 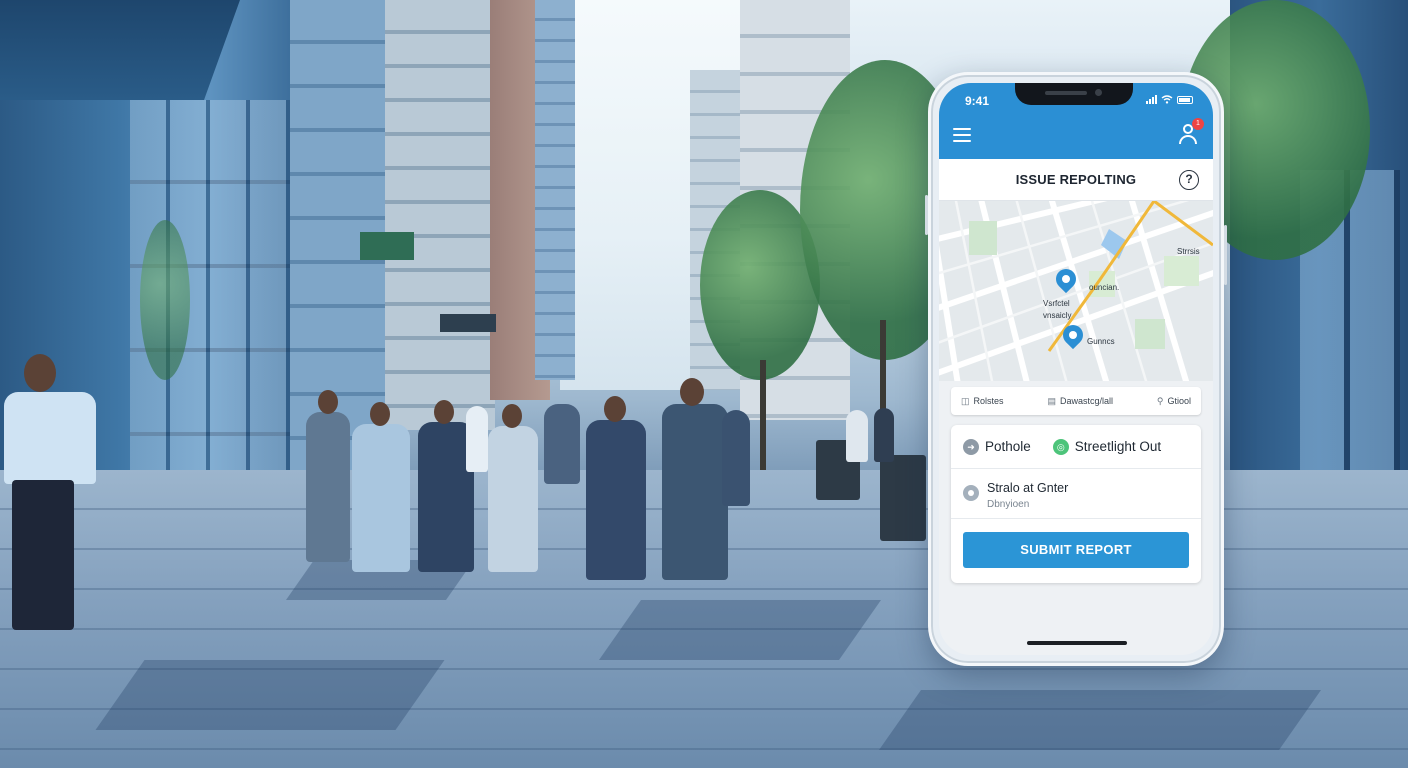 I want to click on status-time: 9:41, so click(x=977, y=101).